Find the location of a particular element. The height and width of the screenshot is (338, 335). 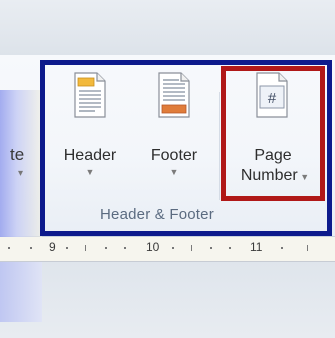

ruler-number: 10 is located at coordinates (153, 247).